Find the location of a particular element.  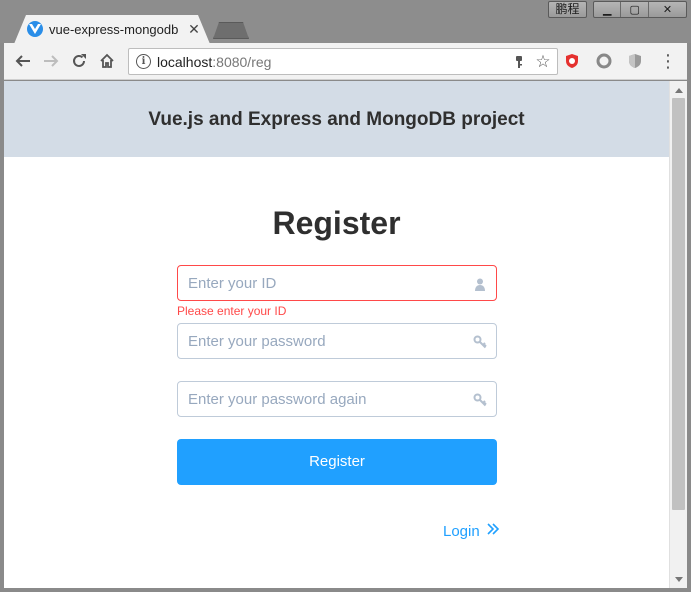

scrollbar-thumb is located at coordinates (678, 304).